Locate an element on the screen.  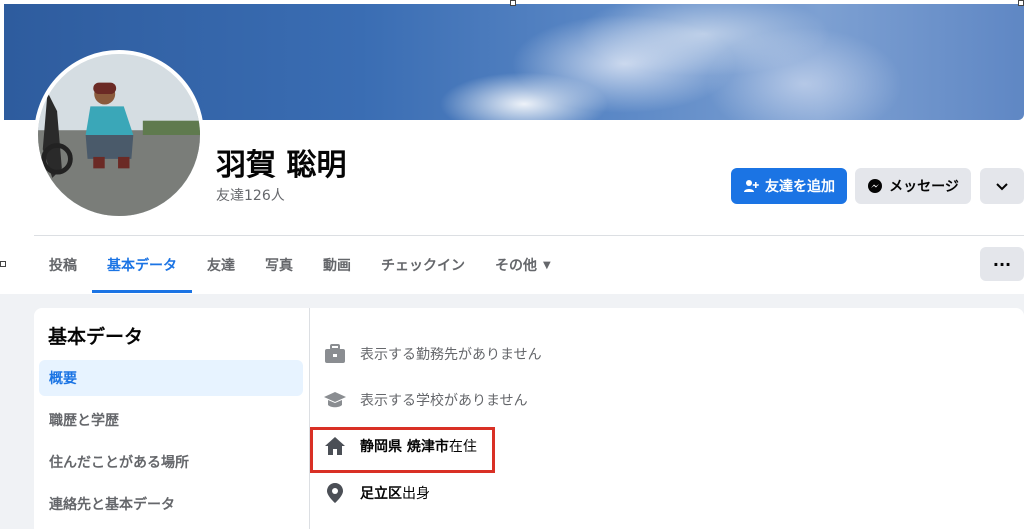
avatar-photo-icon is located at coordinates (119, 135).